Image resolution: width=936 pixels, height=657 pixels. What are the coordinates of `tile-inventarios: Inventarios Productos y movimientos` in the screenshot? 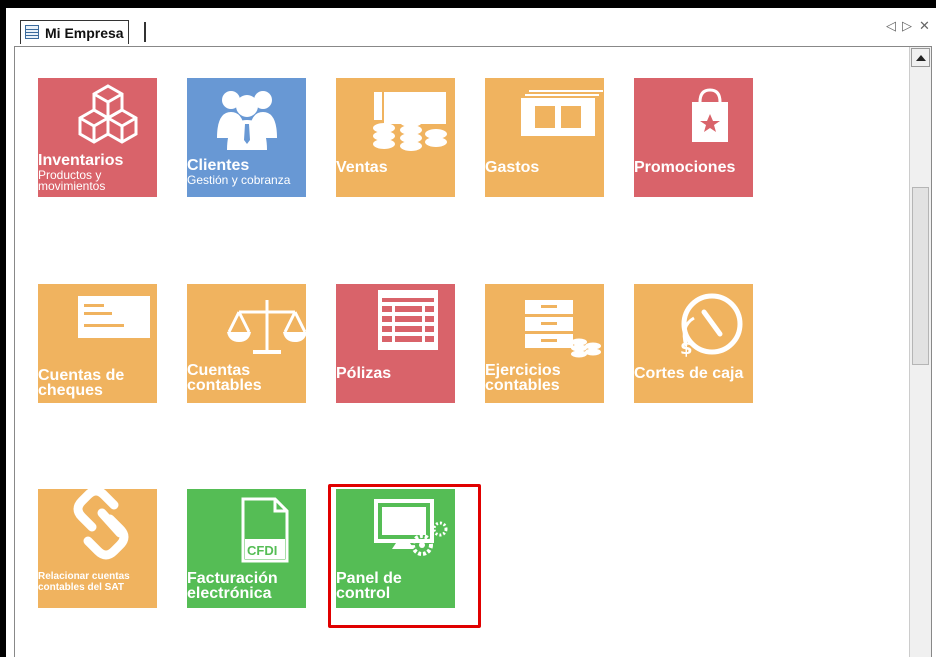 It's located at (97, 137).